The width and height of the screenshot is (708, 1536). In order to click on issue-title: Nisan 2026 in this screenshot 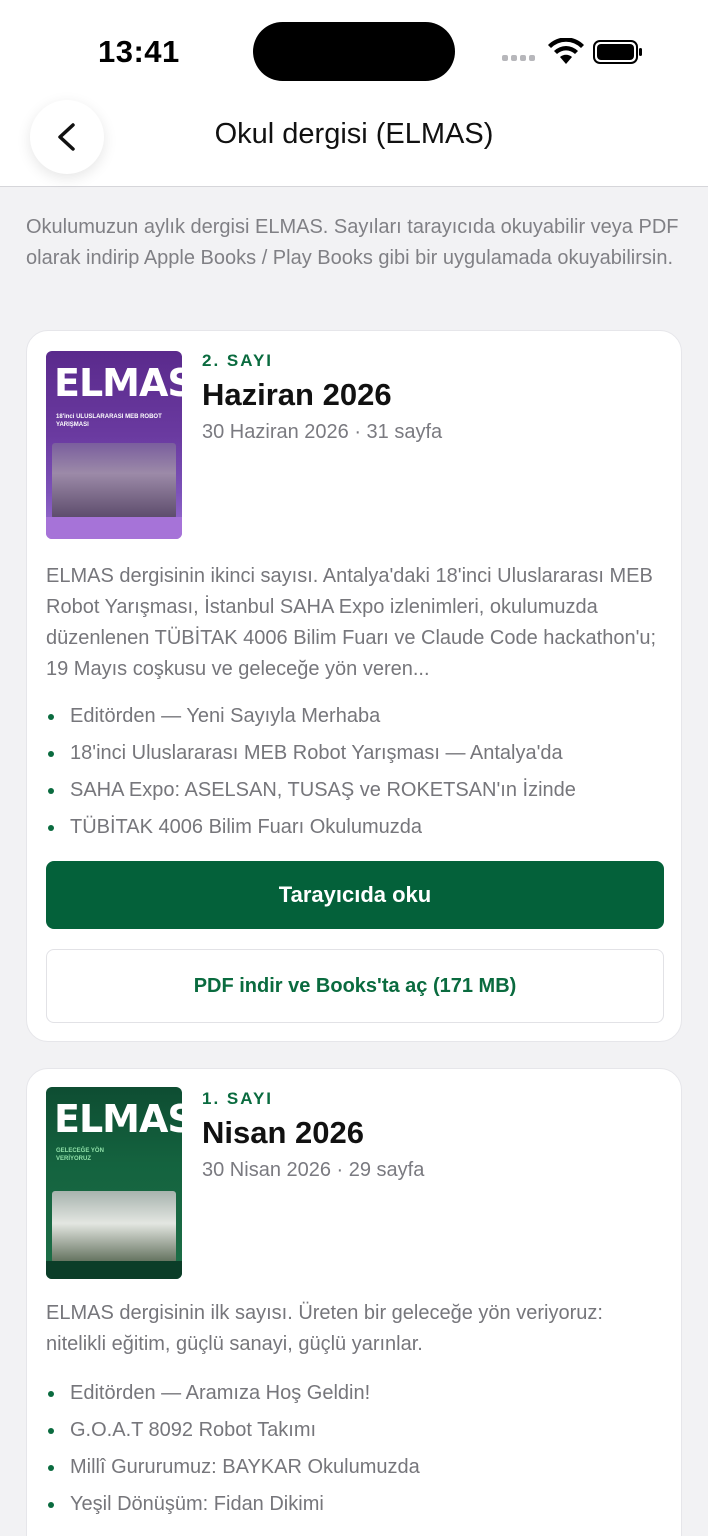, I will do `click(283, 1132)`.